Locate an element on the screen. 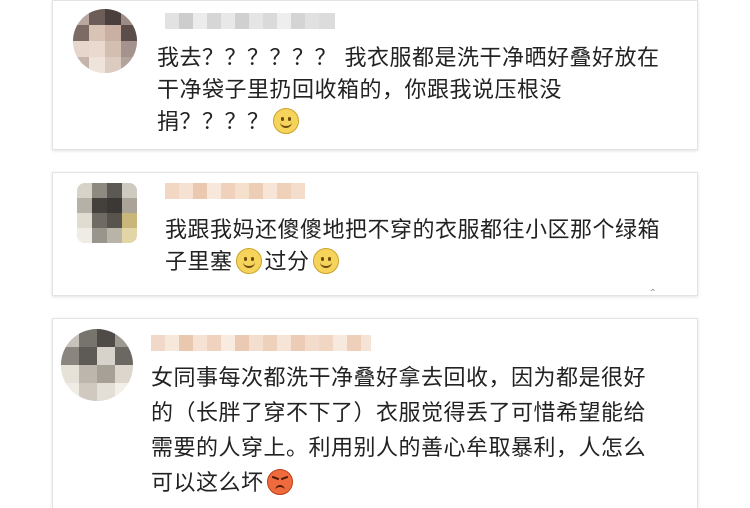 The width and height of the screenshot is (750, 508). comment-inline-text: 过分 is located at coordinates (287, 262).